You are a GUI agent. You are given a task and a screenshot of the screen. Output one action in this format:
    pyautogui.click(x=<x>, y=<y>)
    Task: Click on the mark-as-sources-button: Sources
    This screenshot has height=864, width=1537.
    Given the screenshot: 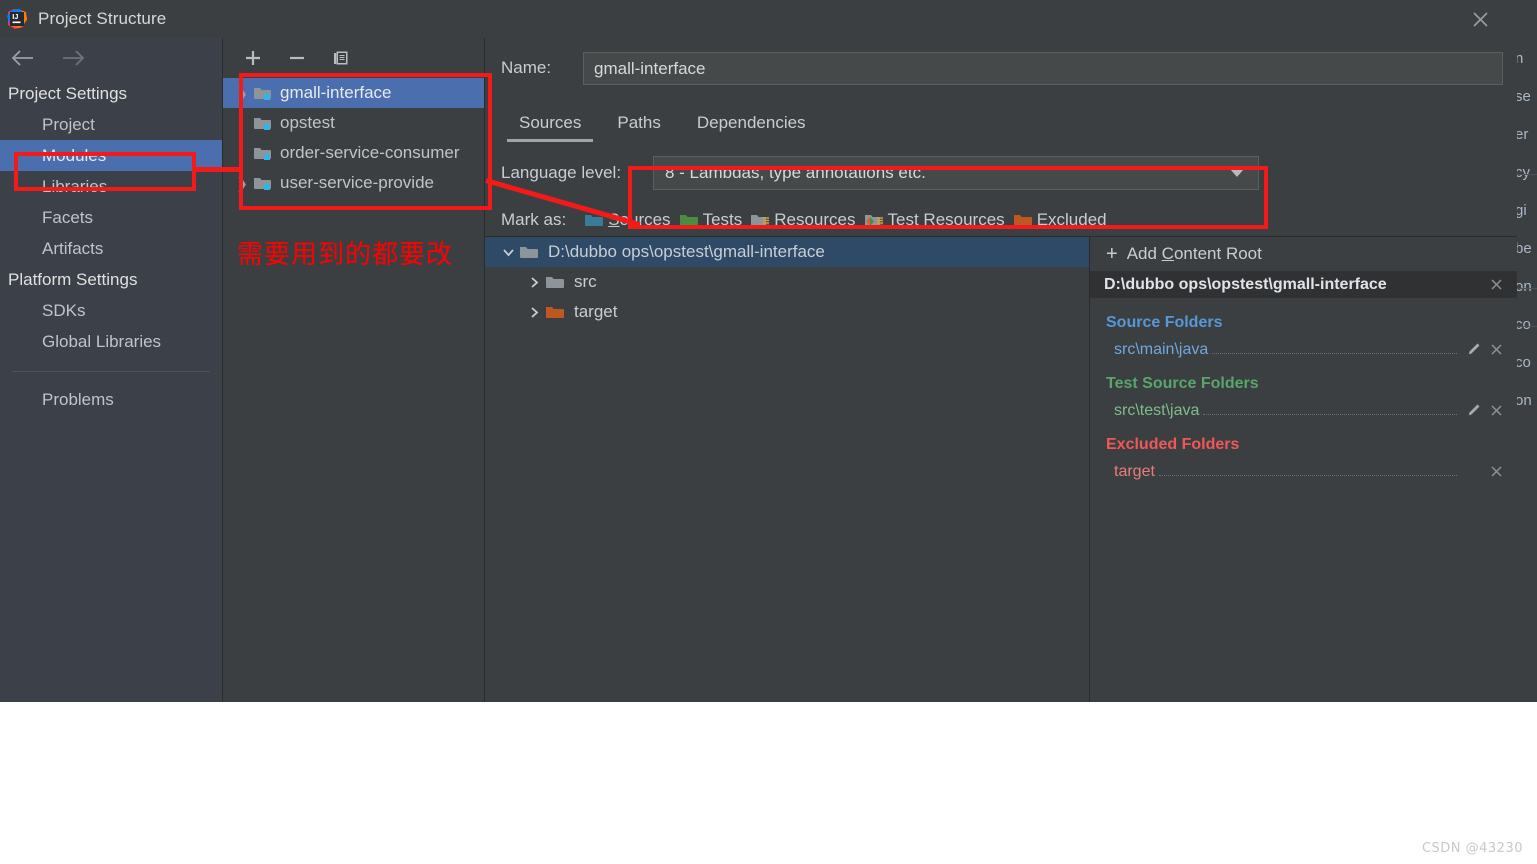 What is the action you would take?
    pyautogui.click(x=627, y=220)
    